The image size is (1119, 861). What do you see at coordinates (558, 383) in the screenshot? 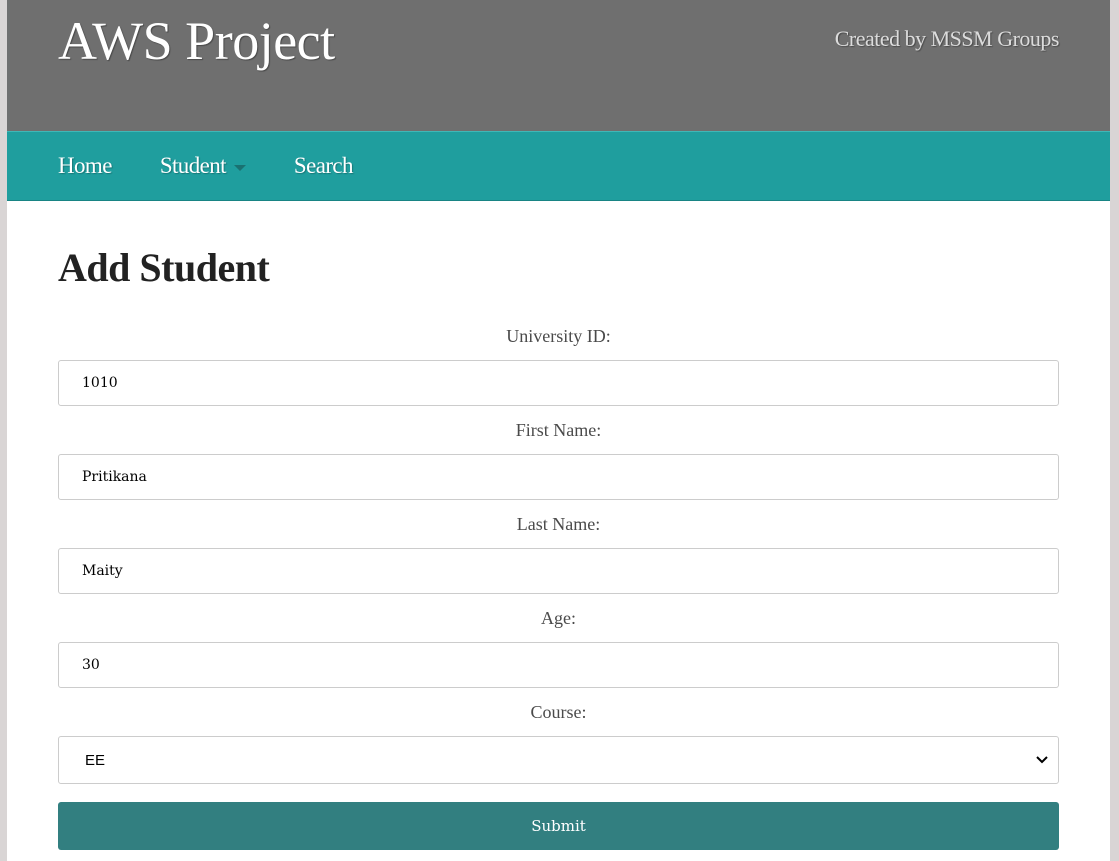
I see `university-id-field: 1010` at bounding box center [558, 383].